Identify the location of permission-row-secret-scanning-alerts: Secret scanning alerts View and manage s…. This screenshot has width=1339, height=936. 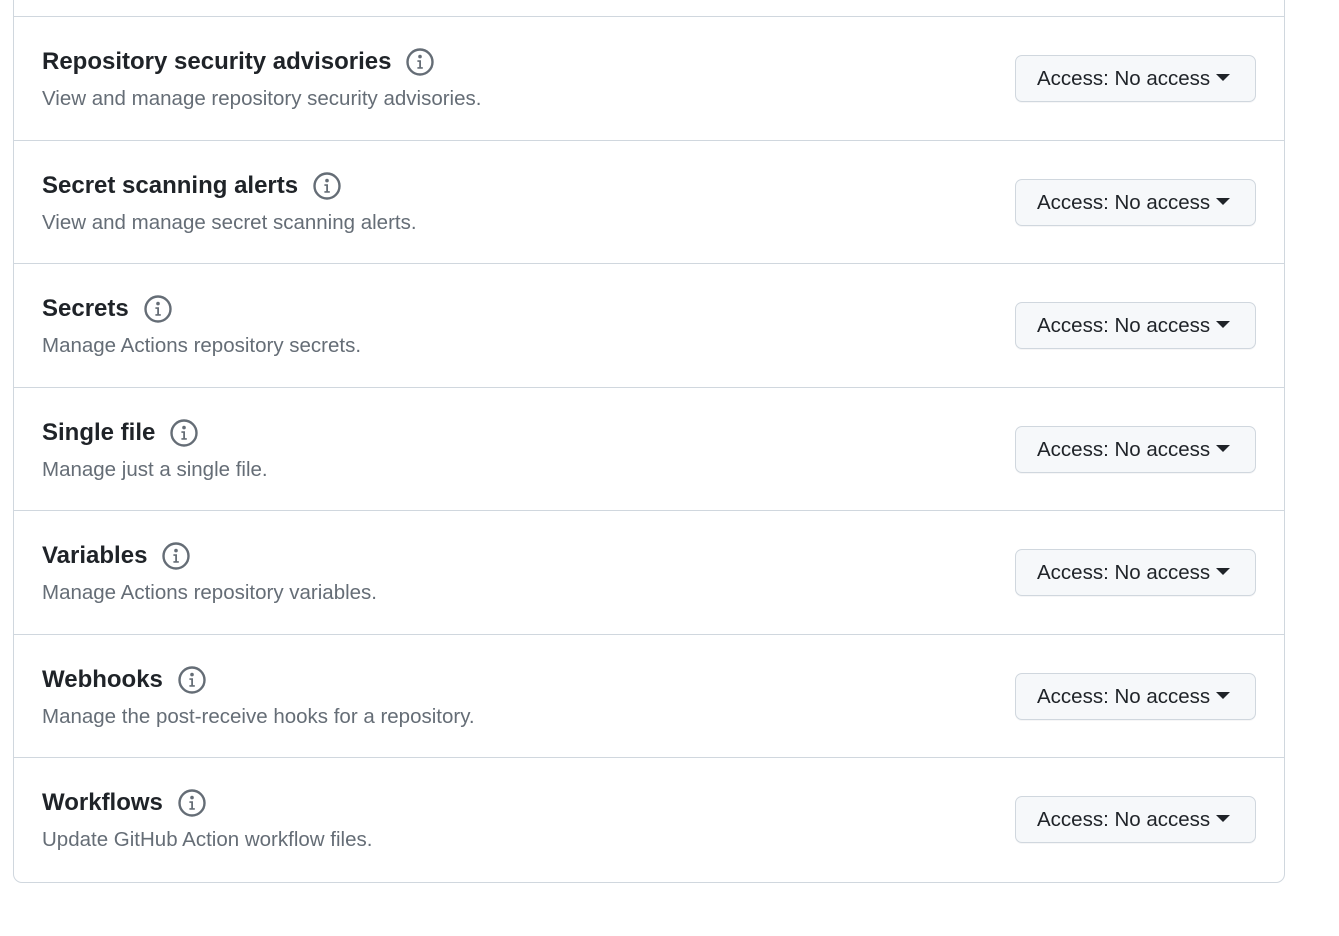
(649, 201).